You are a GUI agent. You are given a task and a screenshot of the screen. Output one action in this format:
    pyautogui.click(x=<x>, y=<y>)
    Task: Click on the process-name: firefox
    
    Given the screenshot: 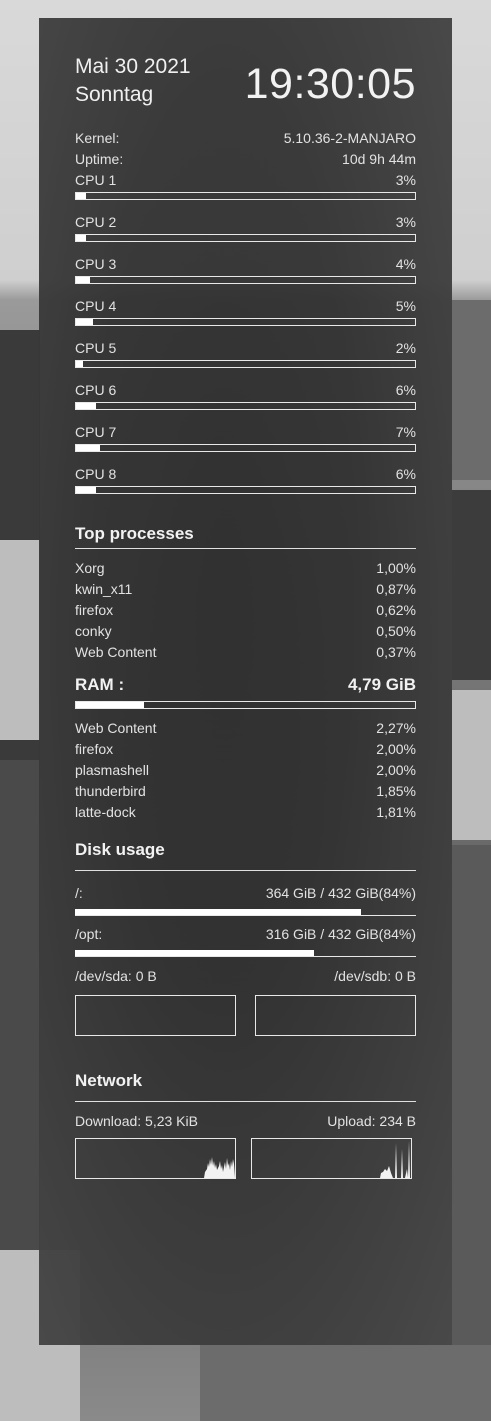 What is the action you would take?
    pyautogui.click(x=94, y=610)
    